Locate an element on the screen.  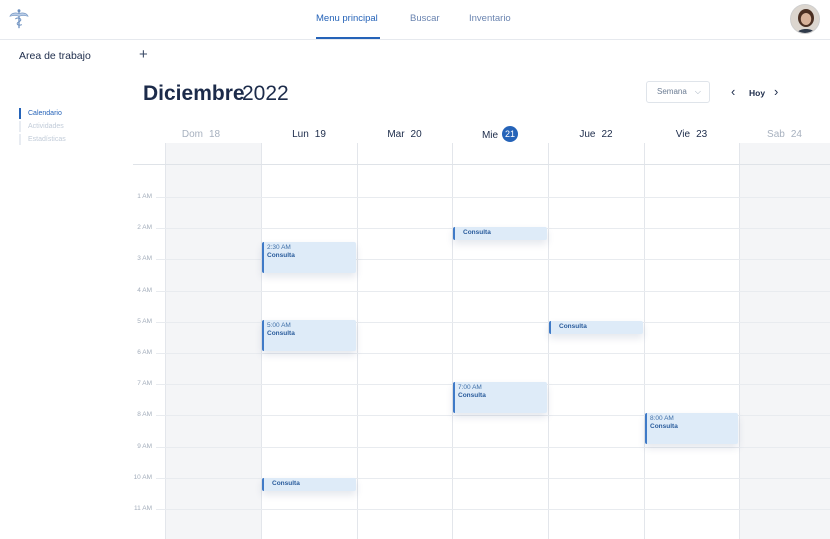
event-card: 2:30 AM Consulta is located at coordinates (309, 257).